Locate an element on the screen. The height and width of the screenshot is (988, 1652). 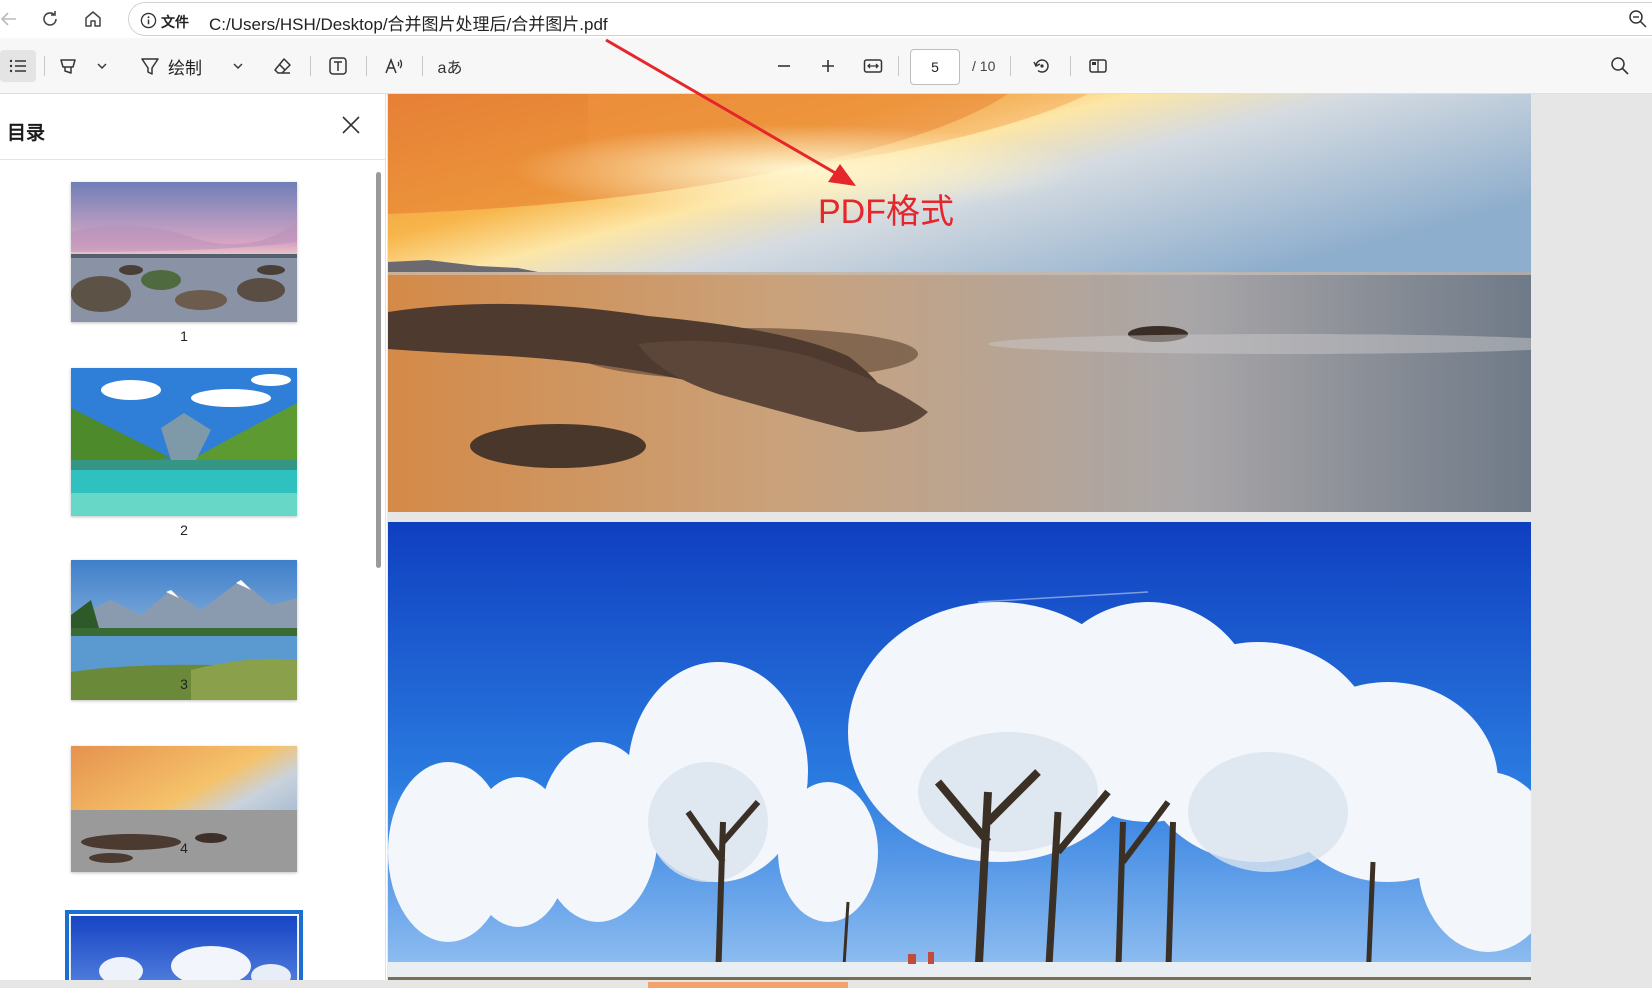
rotate-button is located at coordinates (1042, 66).